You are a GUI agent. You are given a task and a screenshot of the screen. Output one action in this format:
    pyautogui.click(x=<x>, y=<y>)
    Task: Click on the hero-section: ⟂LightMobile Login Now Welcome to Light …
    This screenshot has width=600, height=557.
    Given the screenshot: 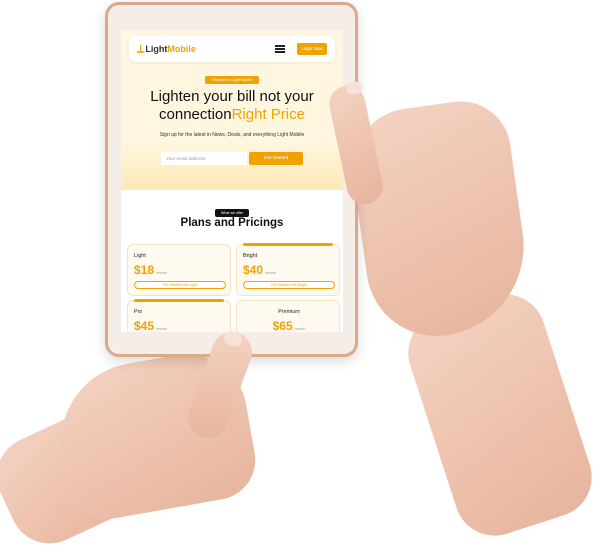 What is the action you would take?
    pyautogui.click(x=232, y=110)
    